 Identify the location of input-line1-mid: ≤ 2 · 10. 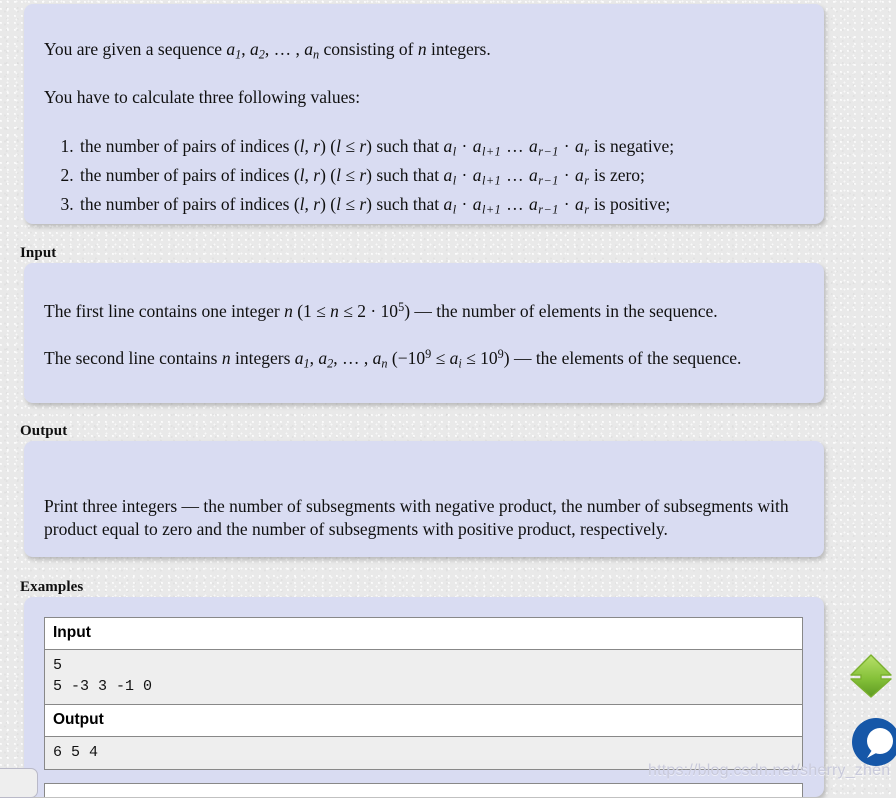
(368, 311).